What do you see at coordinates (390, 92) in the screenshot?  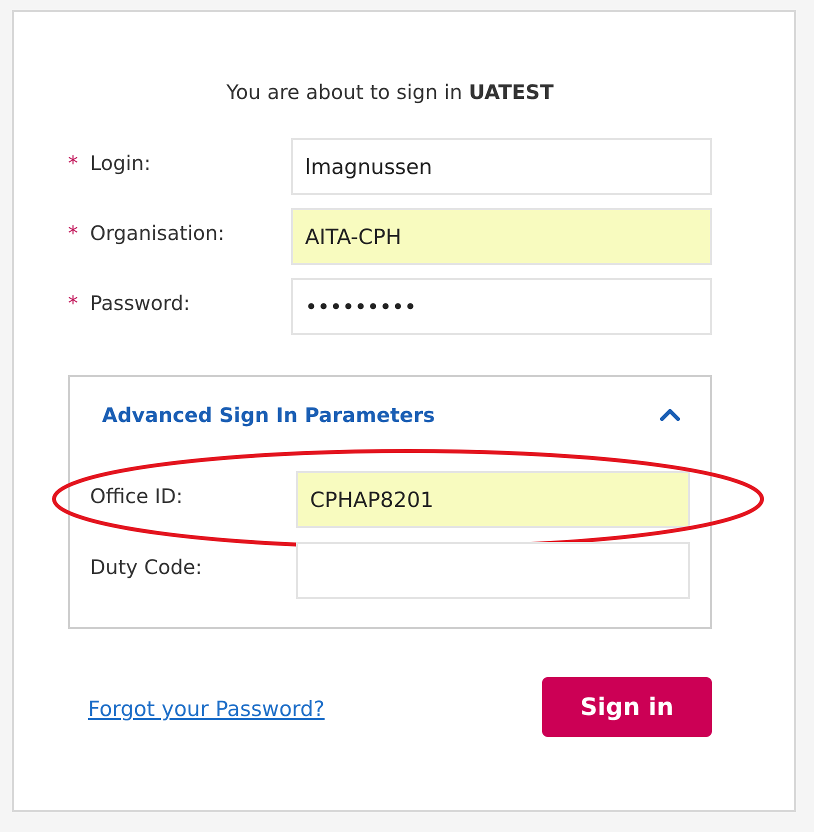 I see `sign-in-heading: You are about to sign in UATEST` at bounding box center [390, 92].